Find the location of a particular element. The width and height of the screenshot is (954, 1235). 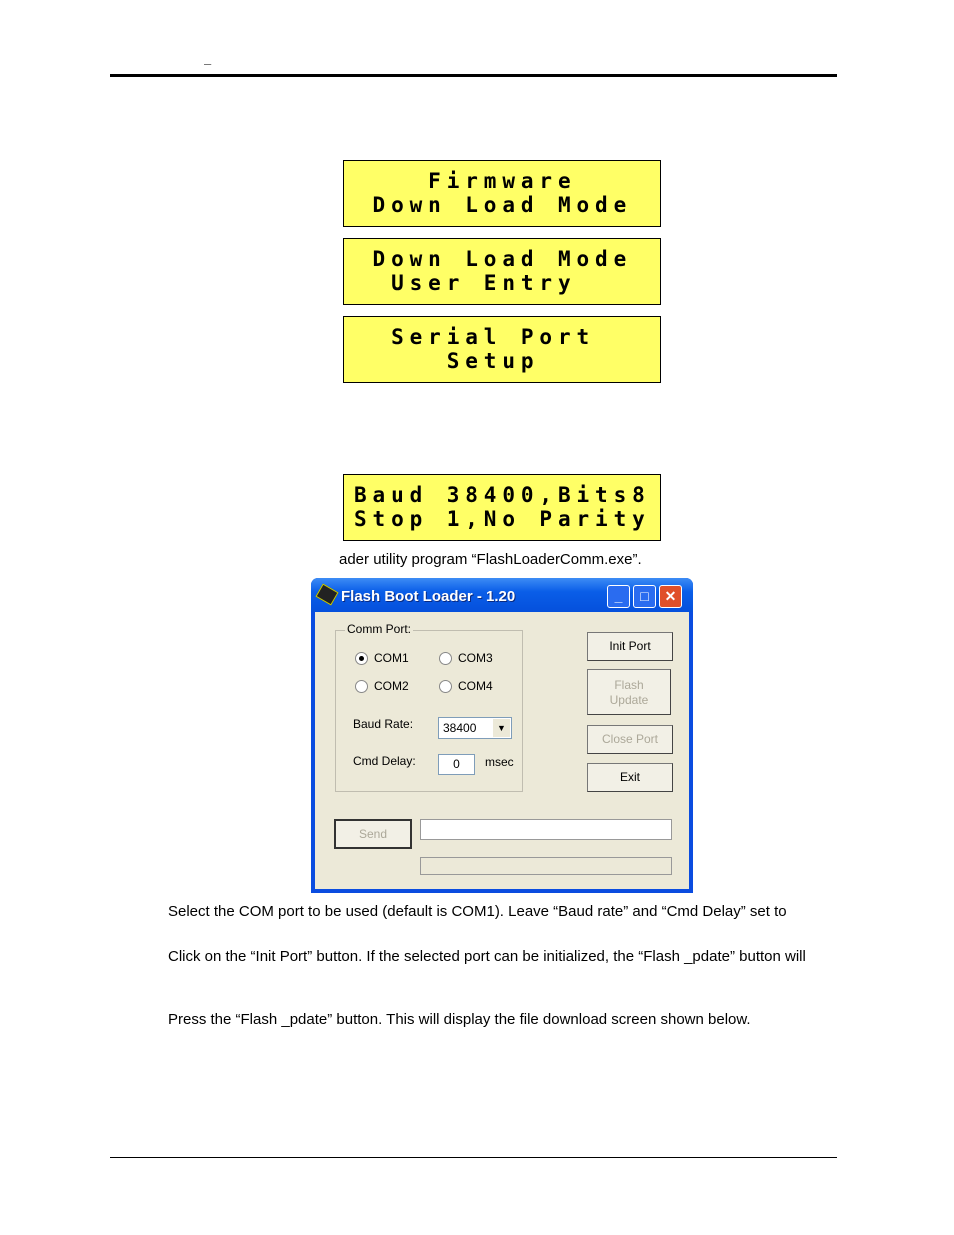

lcd-screen-baud: Baud 38400,Bits8 Stop 1,No Parity is located at coordinates (502, 507).